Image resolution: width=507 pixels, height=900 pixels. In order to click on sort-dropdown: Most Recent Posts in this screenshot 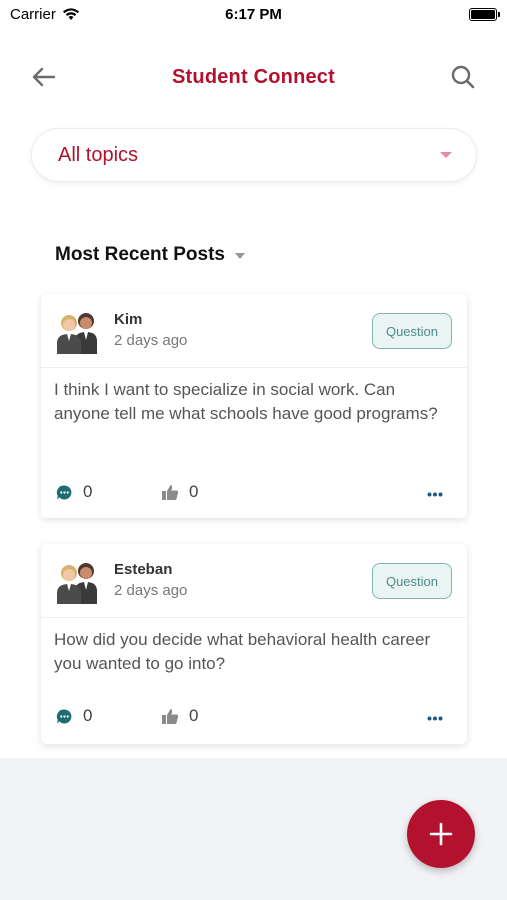, I will do `click(150, 255)`.